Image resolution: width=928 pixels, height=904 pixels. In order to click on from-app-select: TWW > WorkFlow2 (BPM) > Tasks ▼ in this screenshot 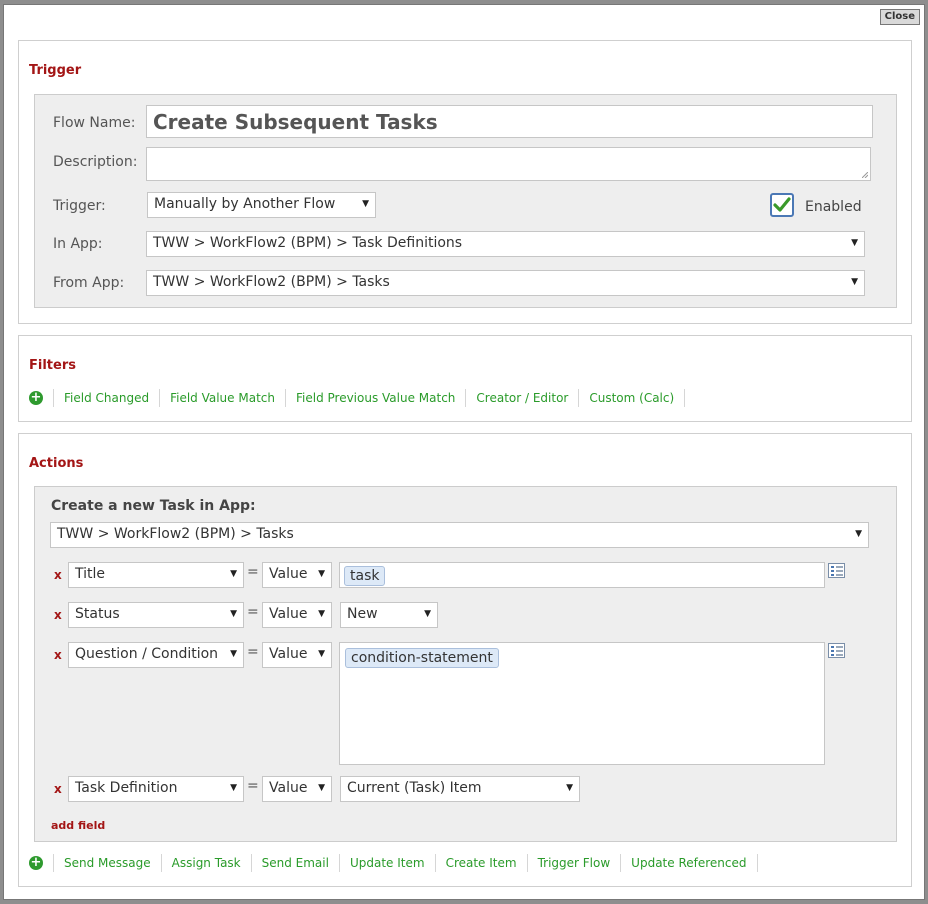, I will do `click(505, 283)`.